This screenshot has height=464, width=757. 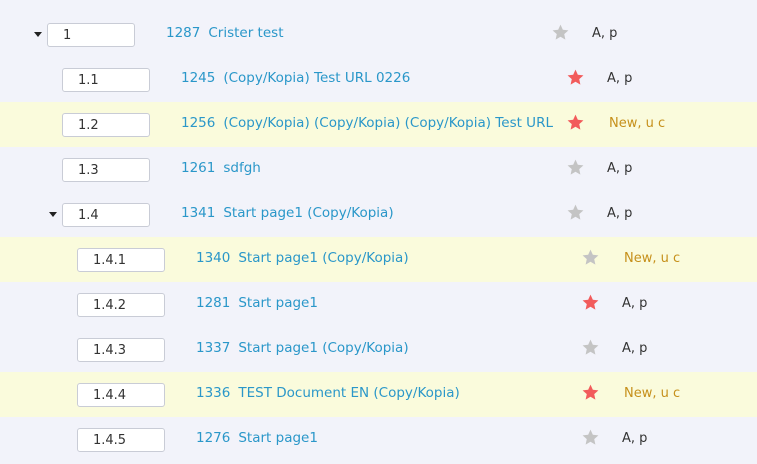 I want to click on document-link: 1340 Start page1 (Copy/Kopia), so click(x=302, y=258).